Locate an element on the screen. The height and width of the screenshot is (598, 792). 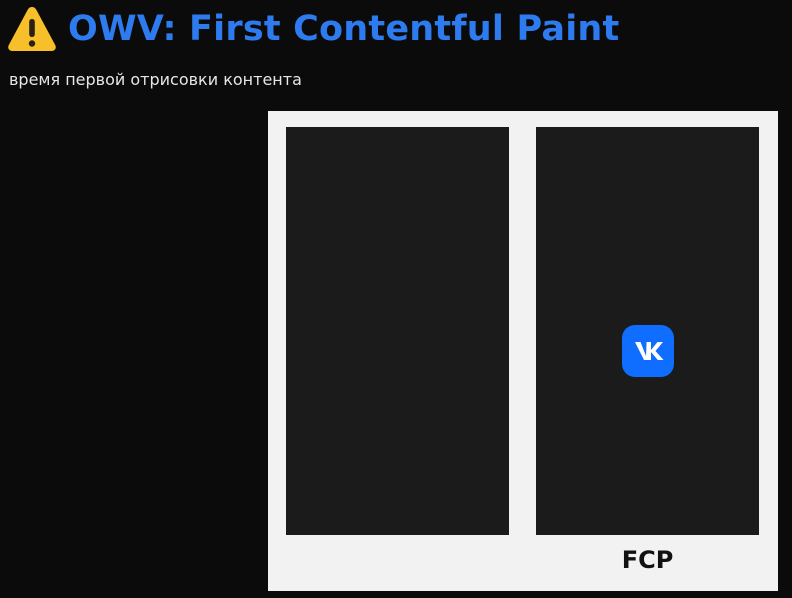
slide-subtitle: время первой отрисовки контента is located at coordinates (155, 79).